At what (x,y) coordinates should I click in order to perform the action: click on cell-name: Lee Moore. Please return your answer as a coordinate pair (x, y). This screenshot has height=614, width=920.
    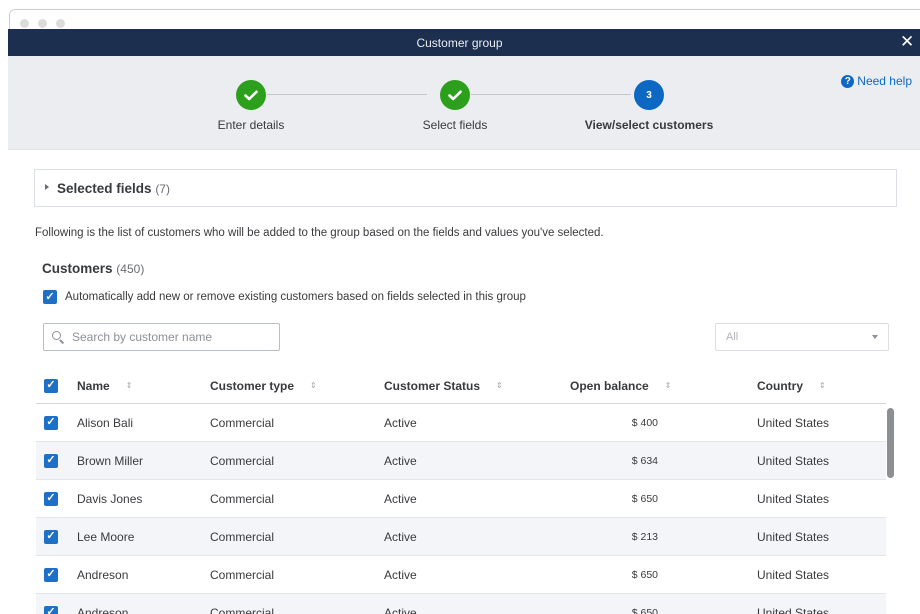
    Looking at the image, I should click on (106, 536).